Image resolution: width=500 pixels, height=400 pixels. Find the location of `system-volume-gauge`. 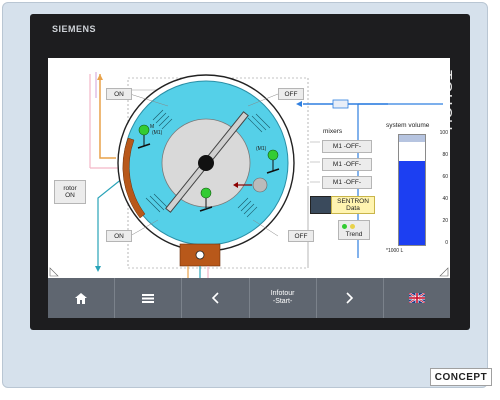

system-volume-gauge is located at coordinates (412, 190).